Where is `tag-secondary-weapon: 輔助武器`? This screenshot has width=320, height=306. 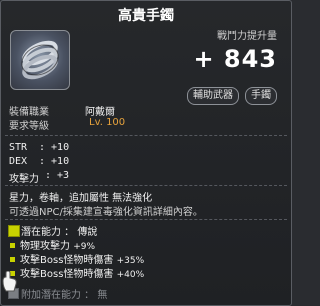
tag-secondary-weapon: 輔助武器 is located at coordinates (213, 96).